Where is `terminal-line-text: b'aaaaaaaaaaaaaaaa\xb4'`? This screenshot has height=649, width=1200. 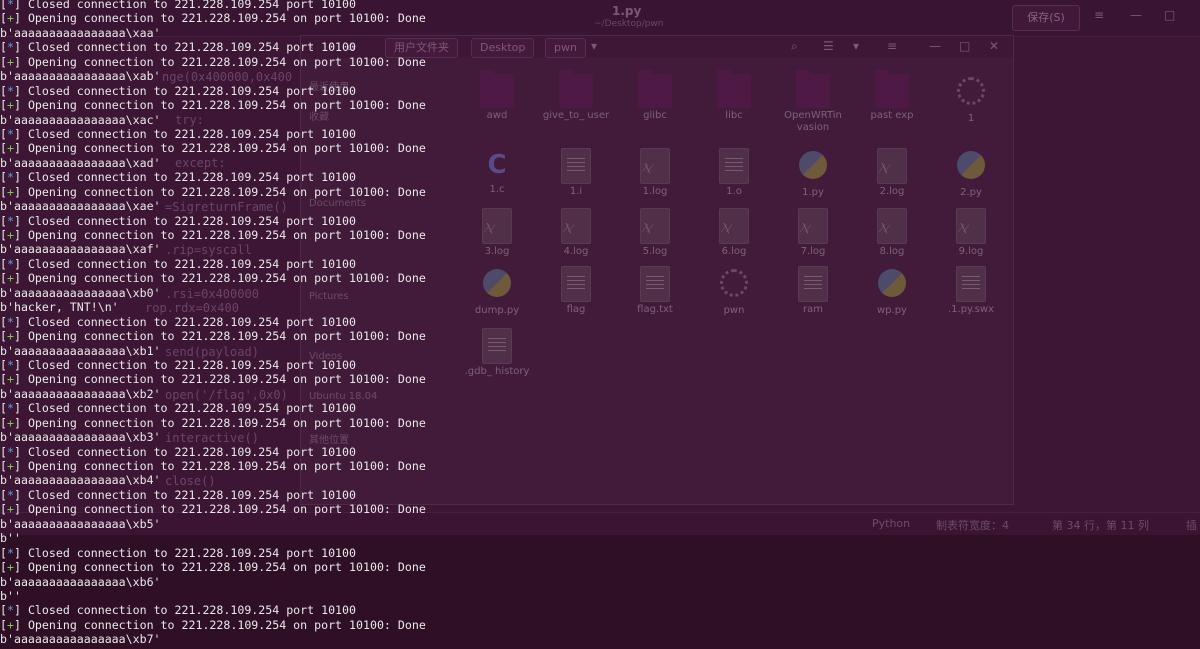
terminal-line-text: b'aaaaaaaaaaaaaaaa\xb4' is located at coordinates (80, 480).